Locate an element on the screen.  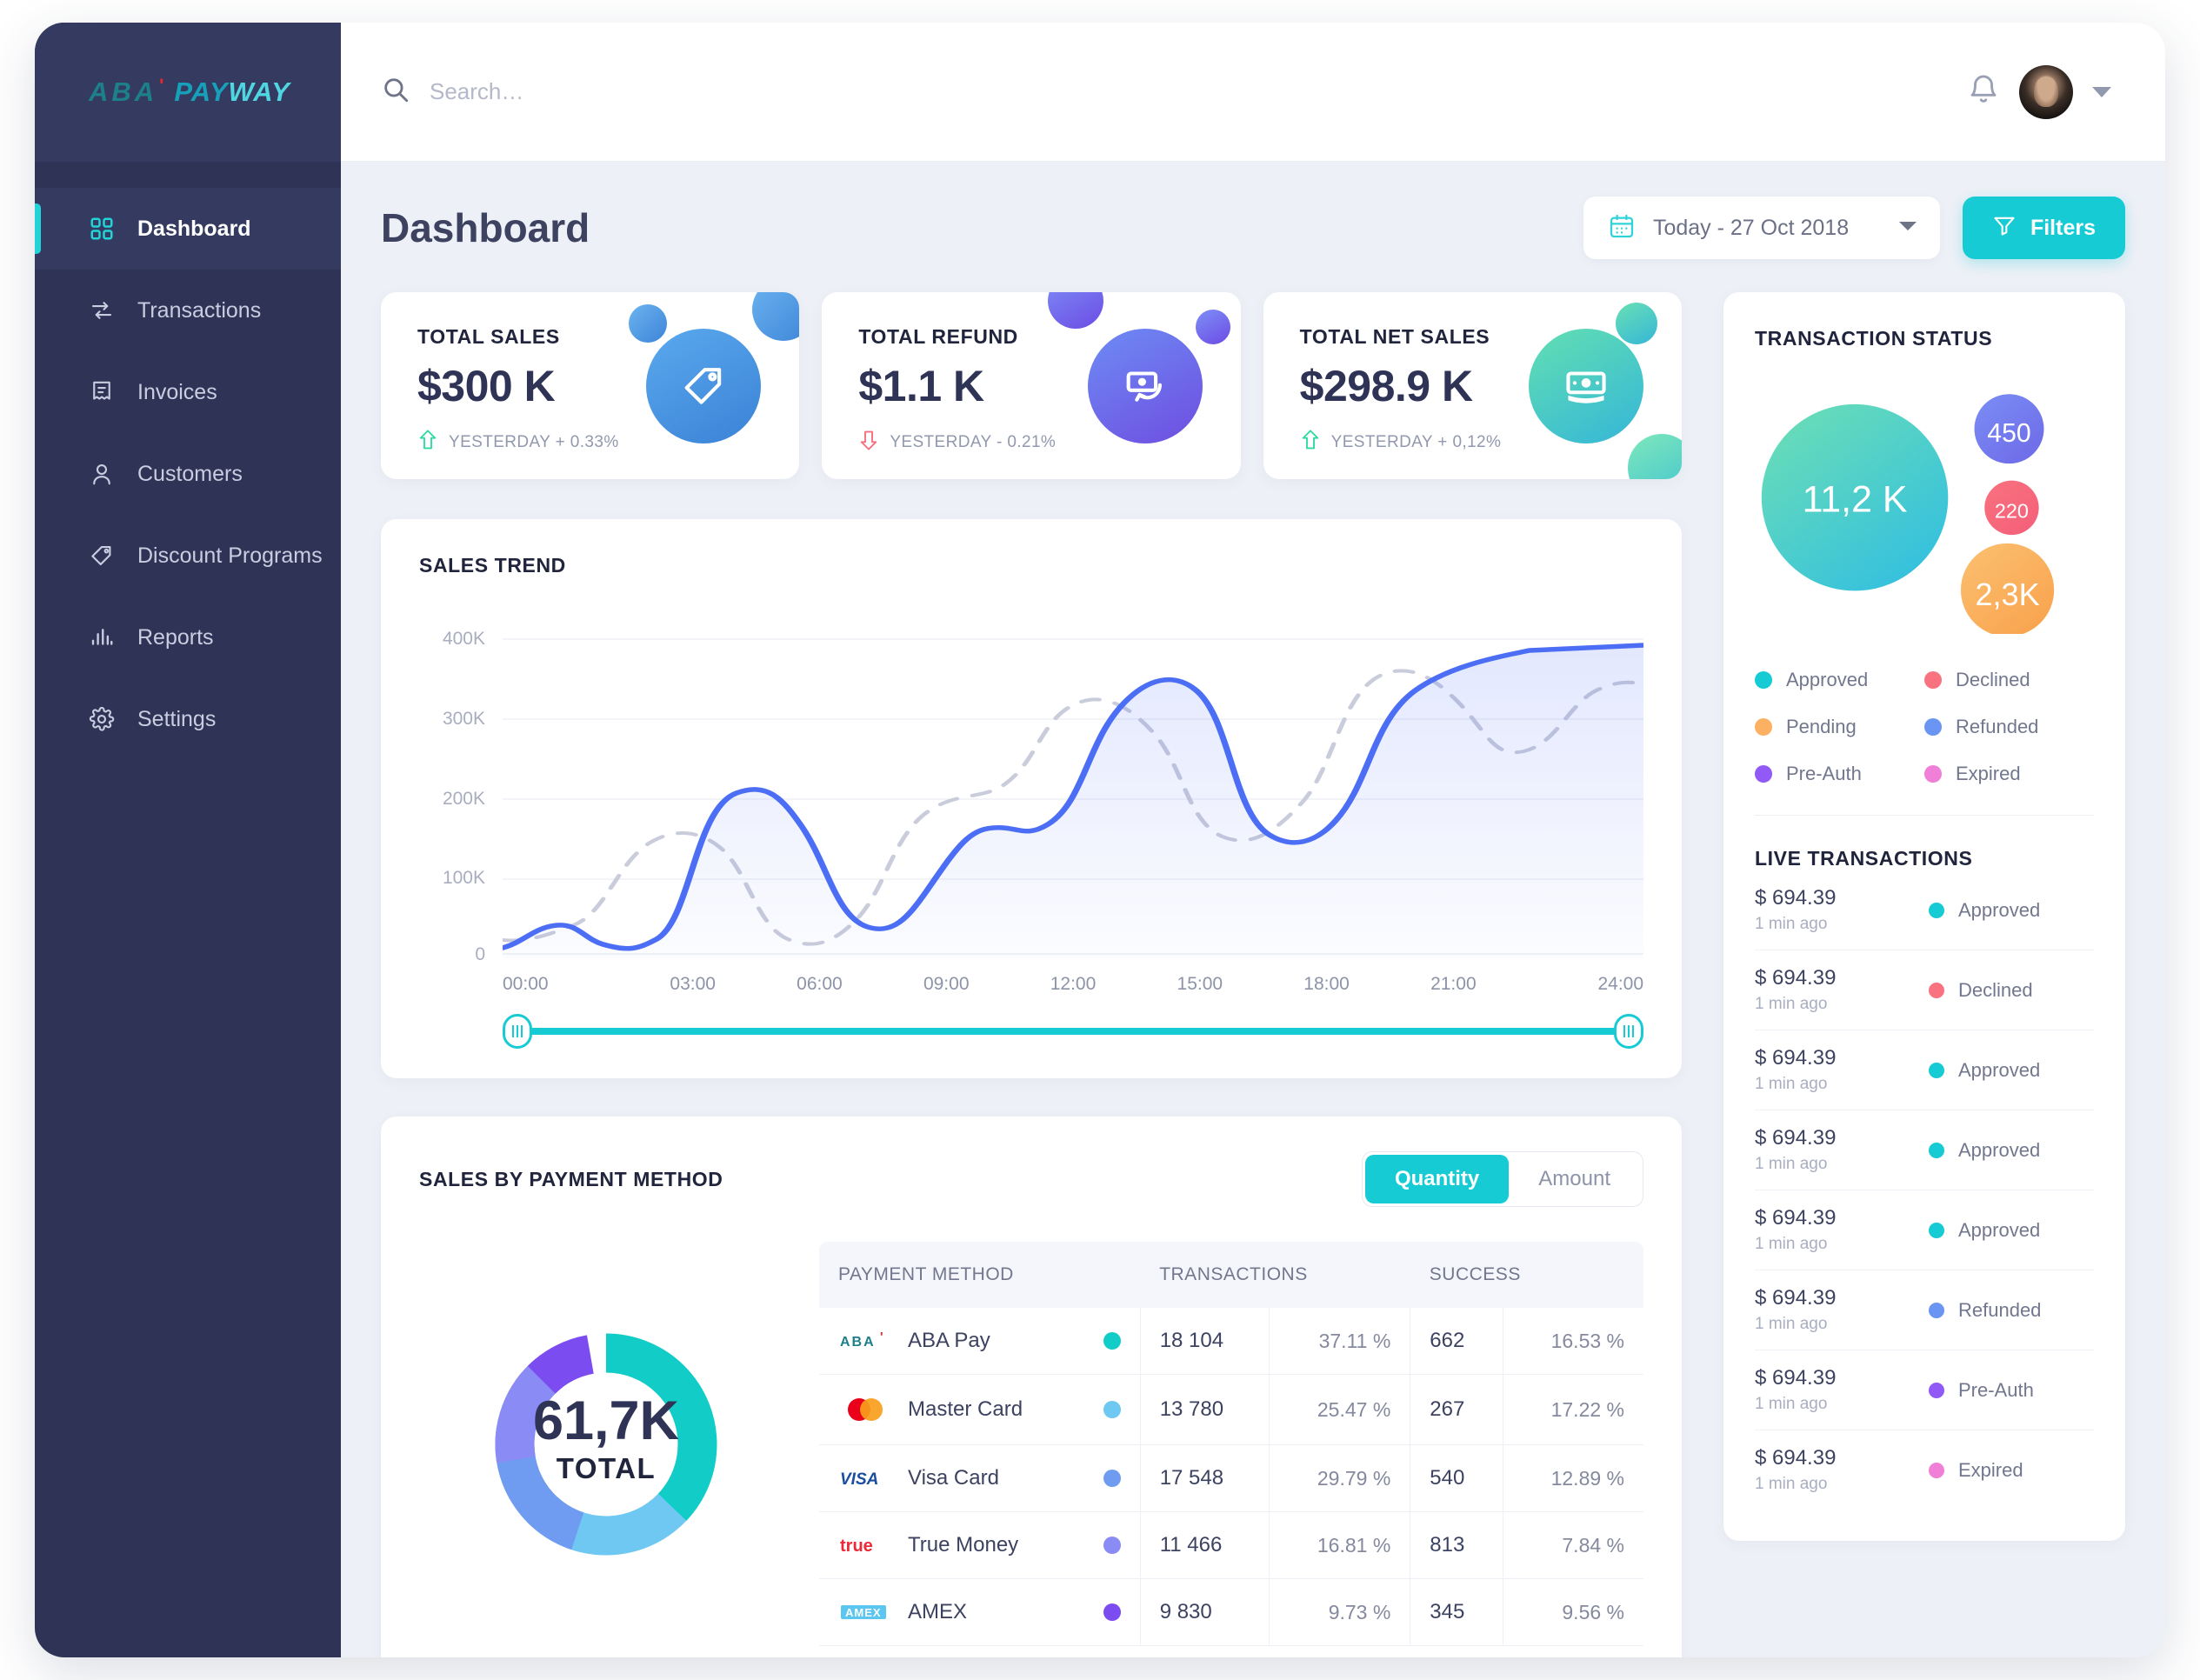
sidebar-item-settings: Settings is located at coordinates (188, 719).